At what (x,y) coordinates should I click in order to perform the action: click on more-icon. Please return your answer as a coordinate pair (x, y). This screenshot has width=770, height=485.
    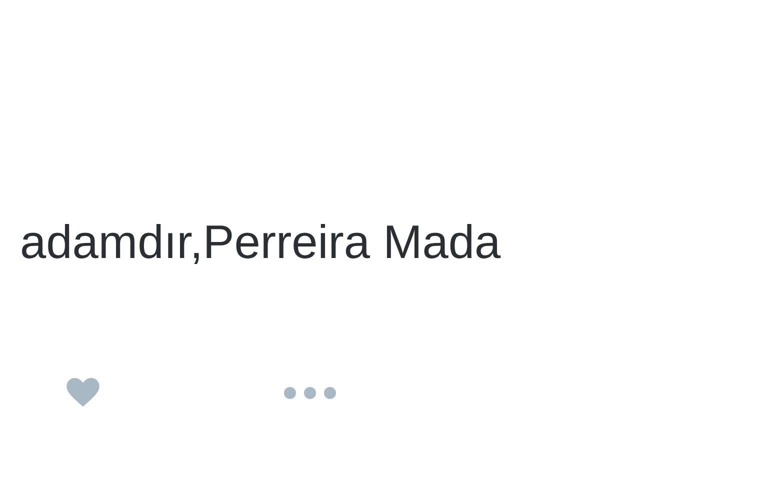
    Looking at the image, I should click on (310, 393).